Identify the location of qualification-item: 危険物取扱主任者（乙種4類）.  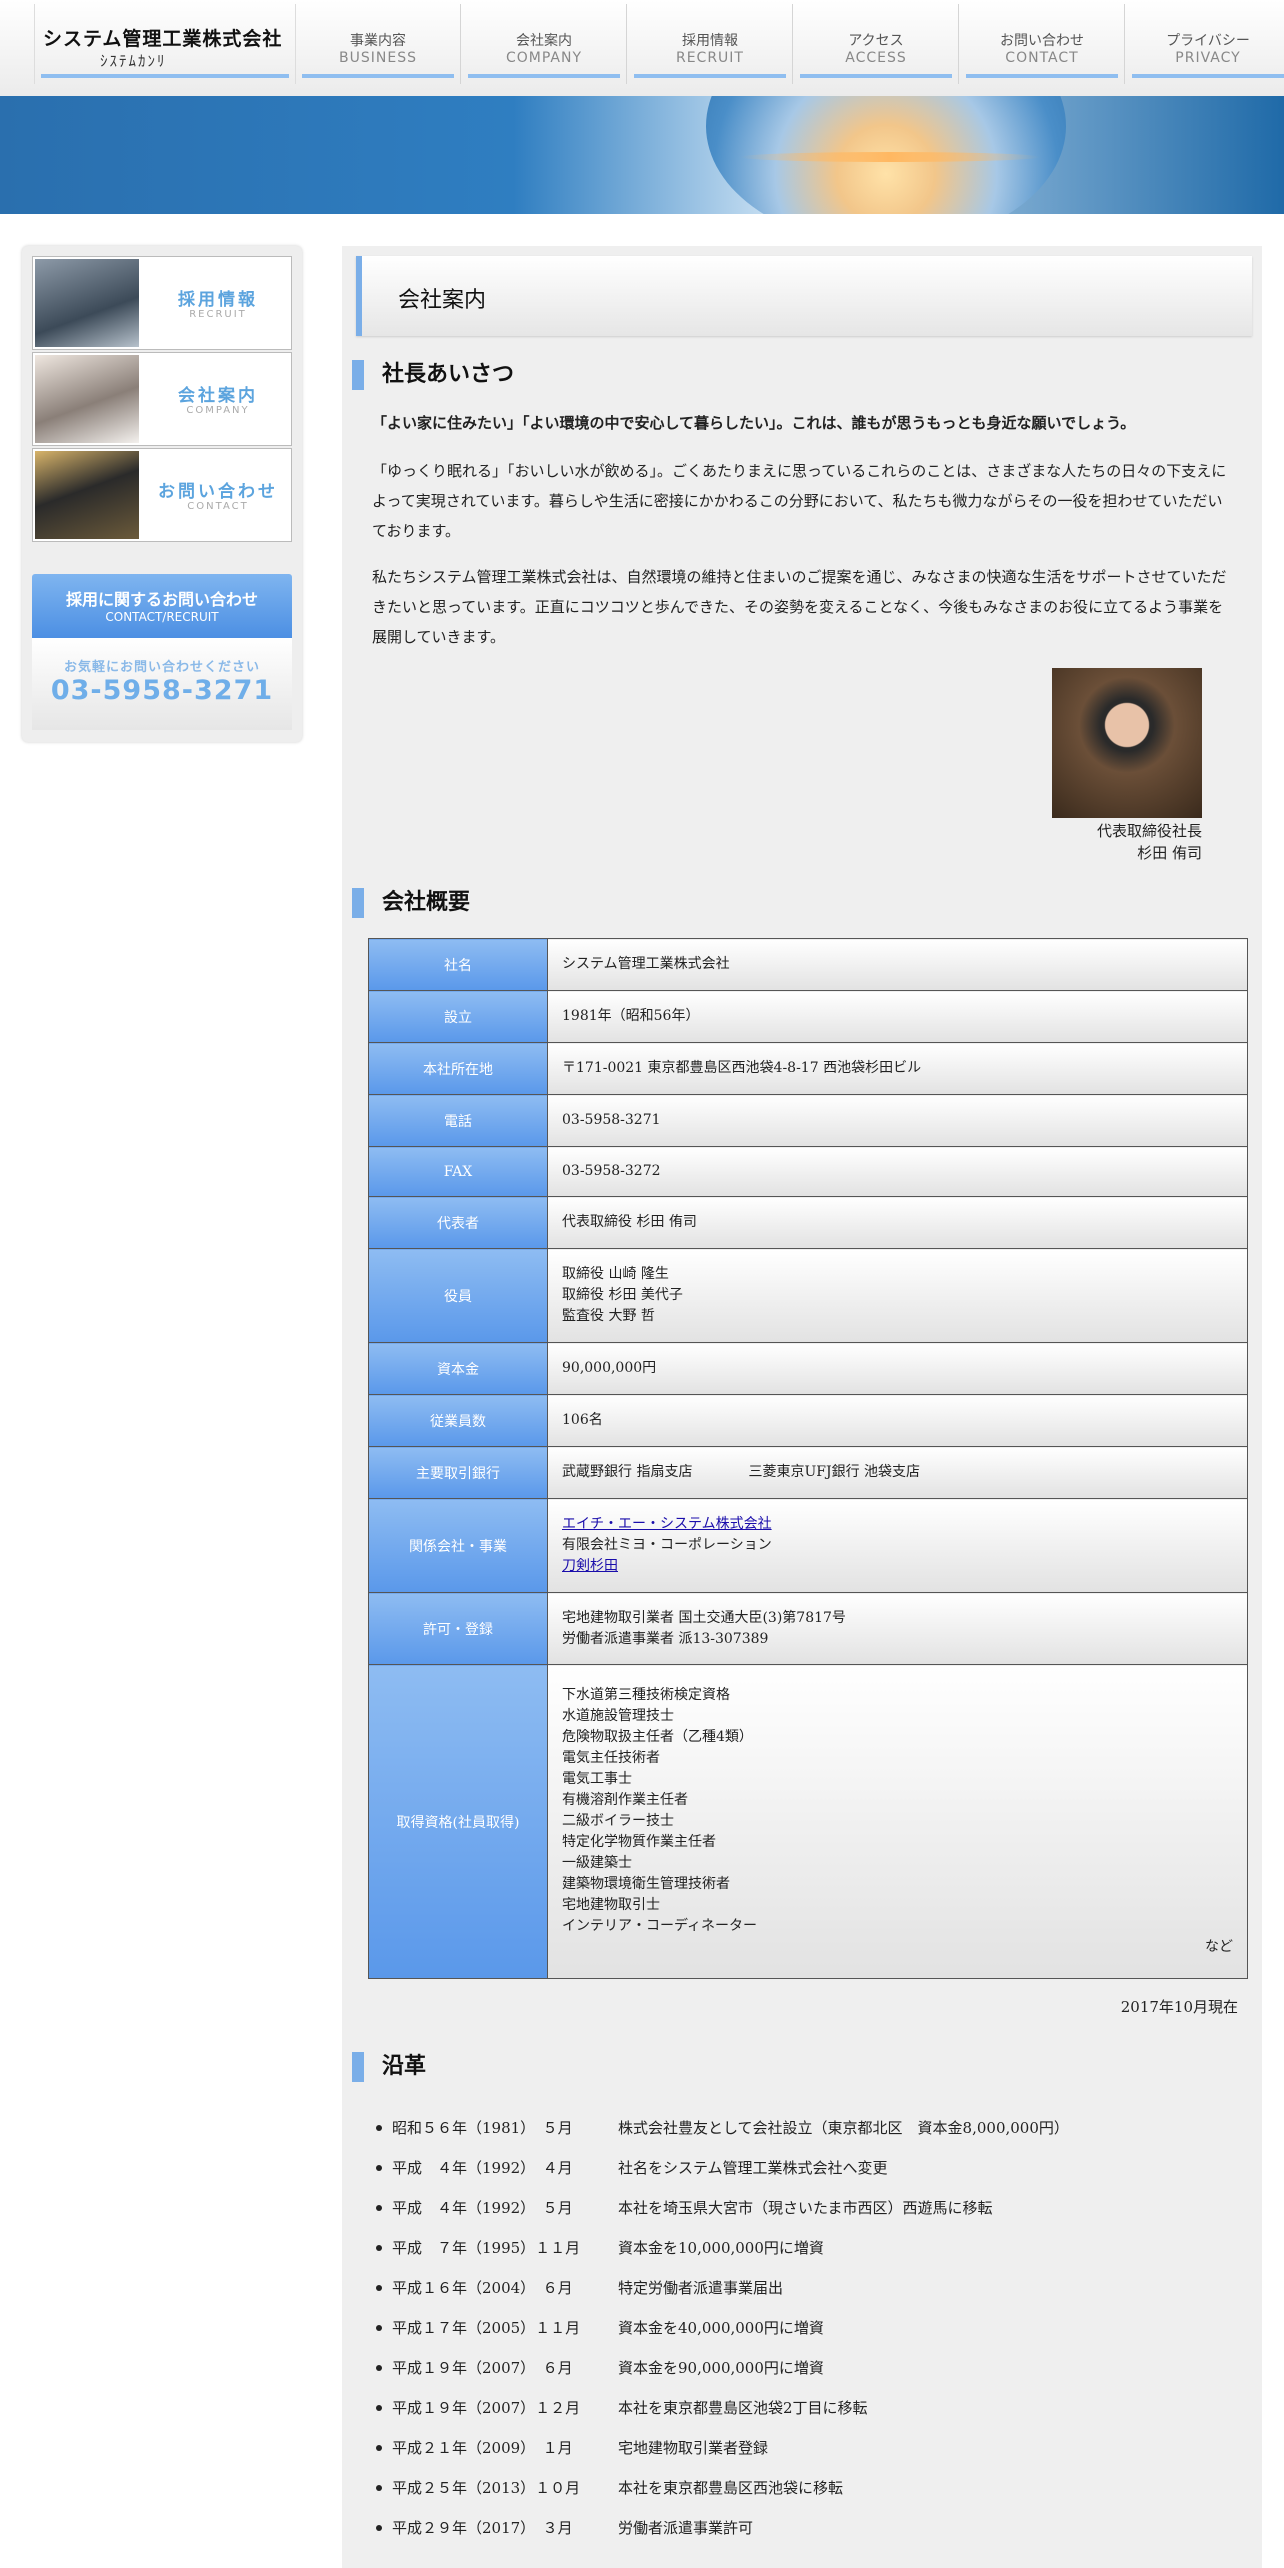
(657, 1737).